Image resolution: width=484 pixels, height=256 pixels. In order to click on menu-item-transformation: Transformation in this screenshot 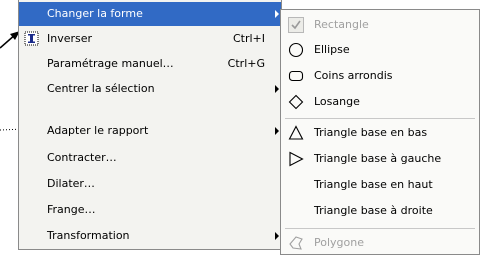, I will do `click(150, 236)`.